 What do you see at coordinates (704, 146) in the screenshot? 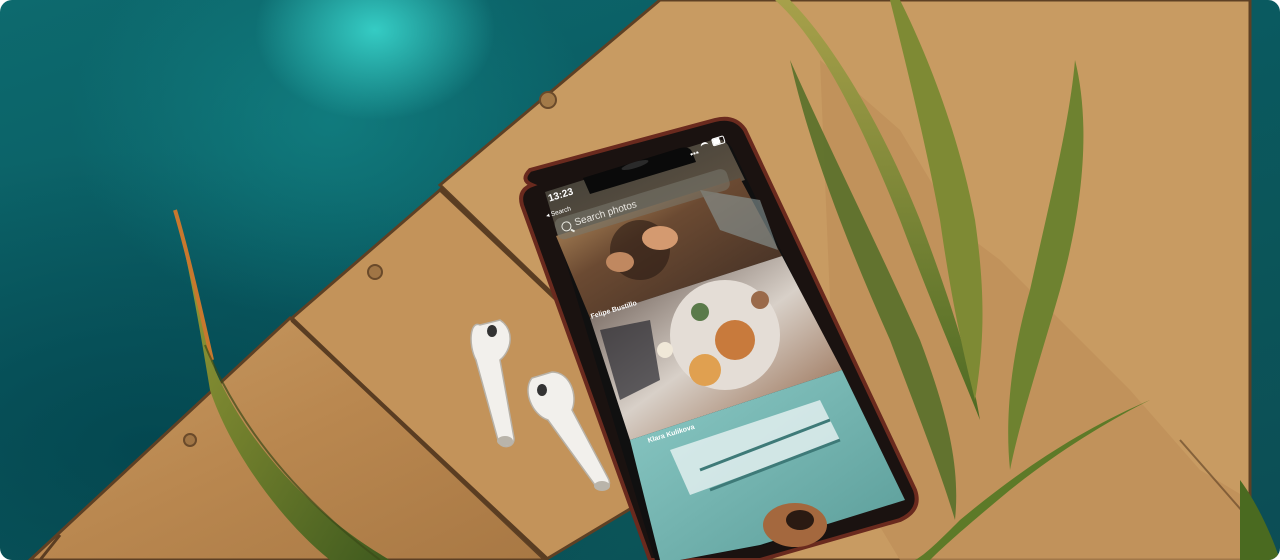
I see `wifi-icon` at bounding box center [704, 146].